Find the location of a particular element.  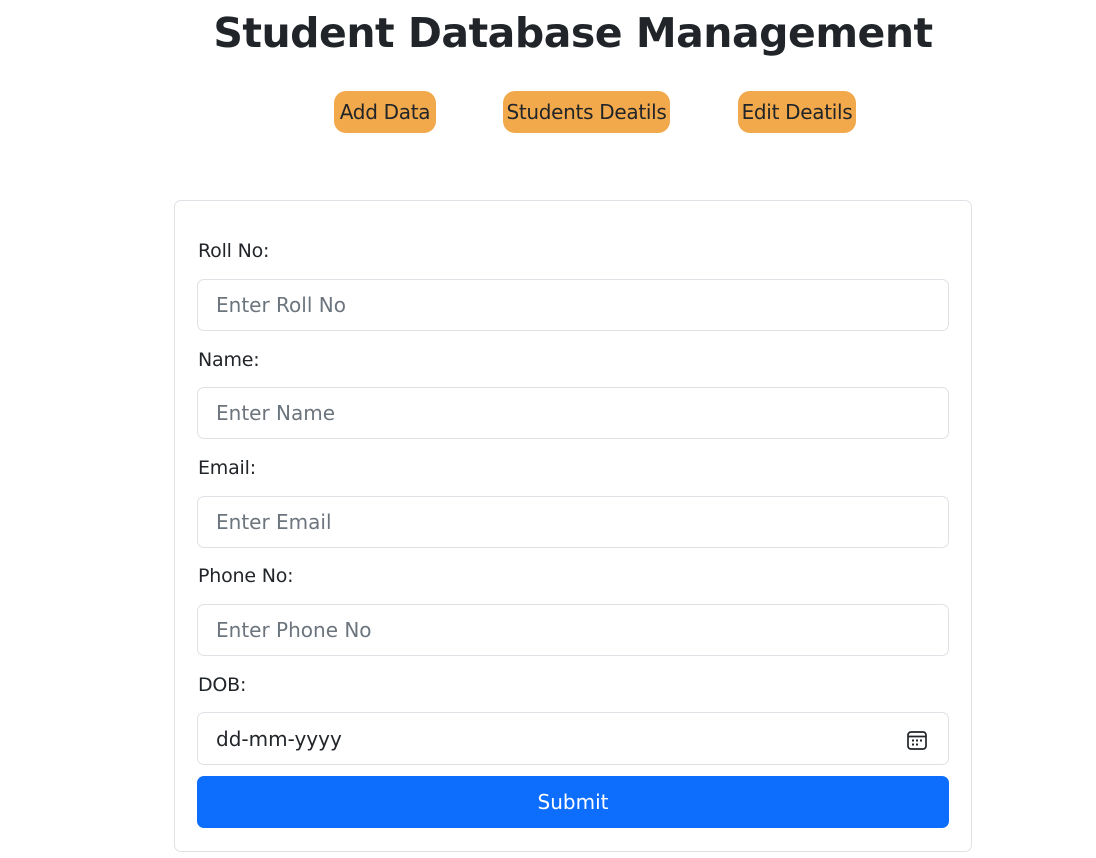

phone-label: Phone No: is located at coordinates (246, 576).